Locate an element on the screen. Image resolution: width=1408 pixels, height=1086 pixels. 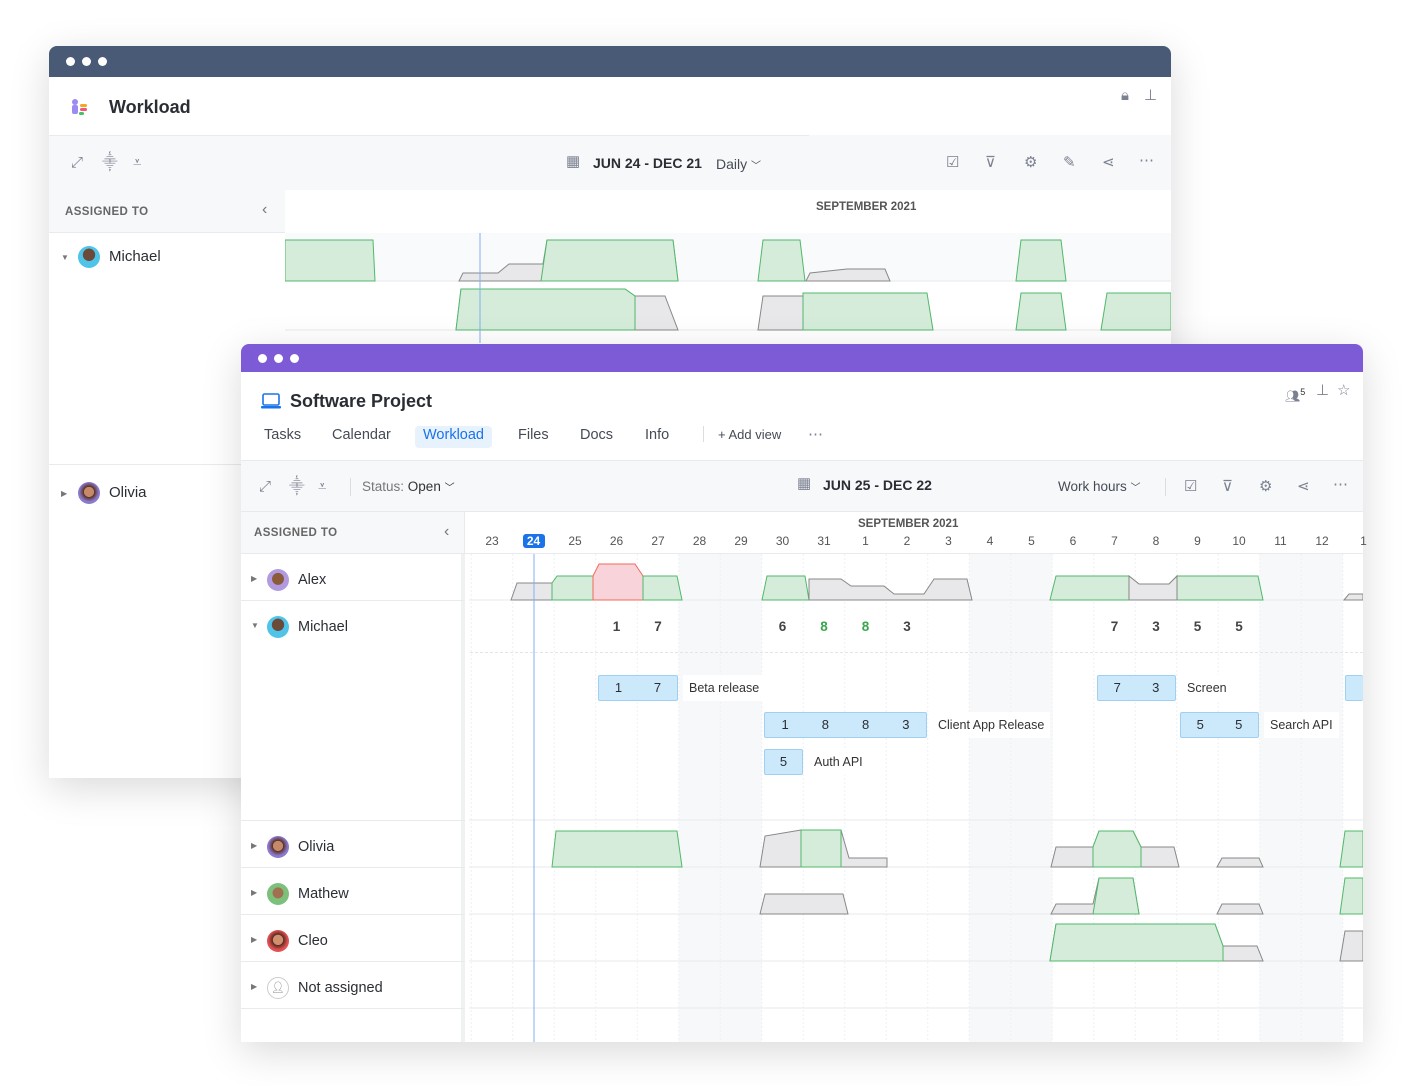
task-bar: 5 is located at coordinates (783, 762).